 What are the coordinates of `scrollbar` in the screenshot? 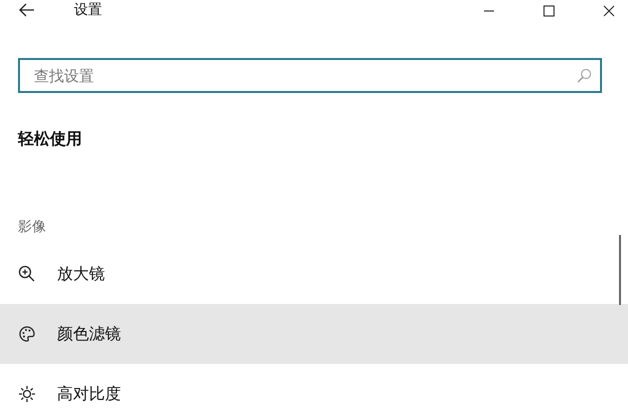 It's located at (620, 270).